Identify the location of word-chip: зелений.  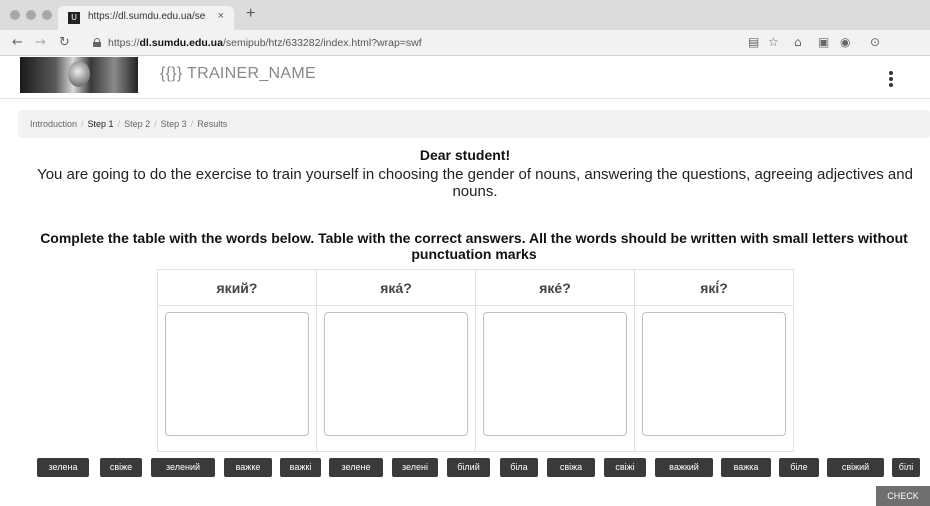
(183, 467).